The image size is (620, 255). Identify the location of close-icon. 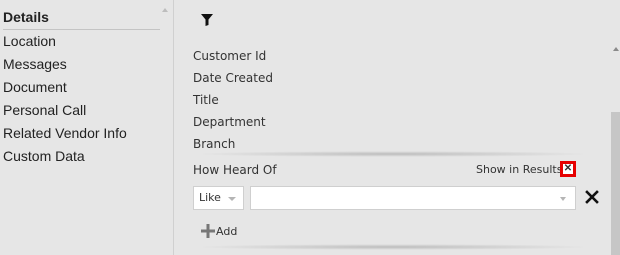
(592, 197).